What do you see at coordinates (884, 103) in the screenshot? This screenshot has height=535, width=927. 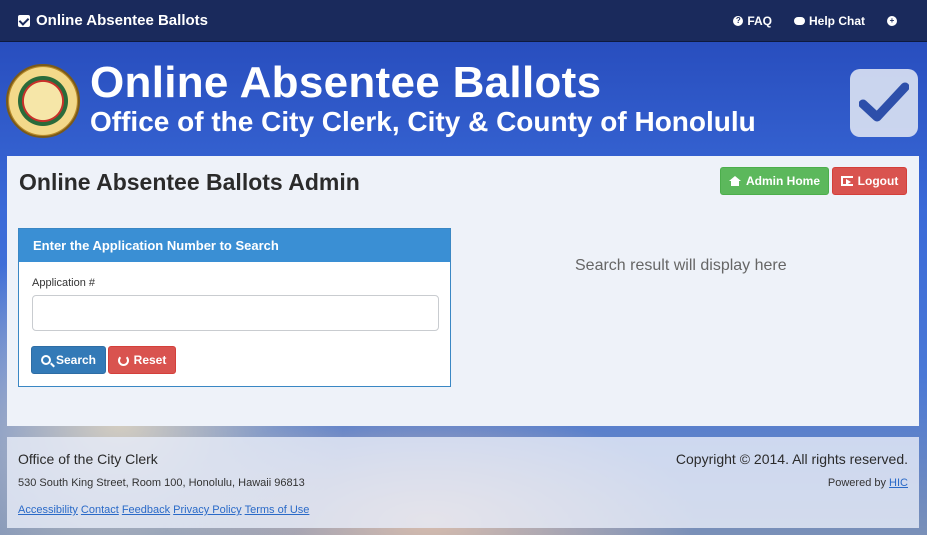 I see `big-check-icon` at bounding box center [884, 103].